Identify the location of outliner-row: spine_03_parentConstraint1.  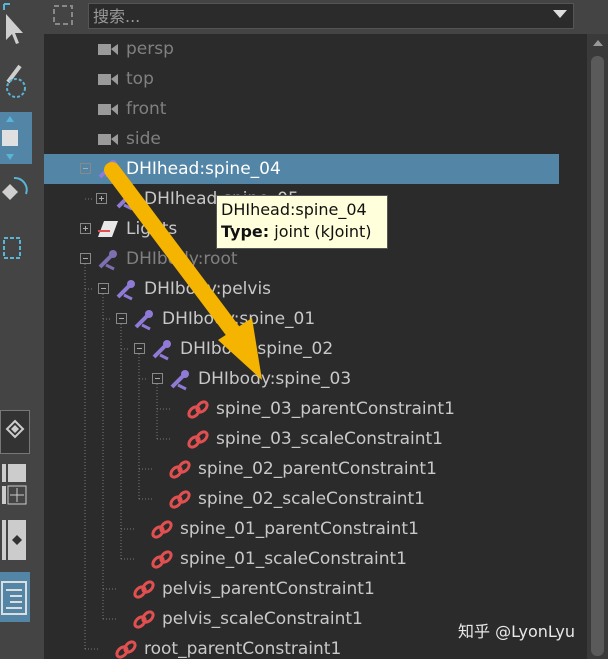
(301, 409).